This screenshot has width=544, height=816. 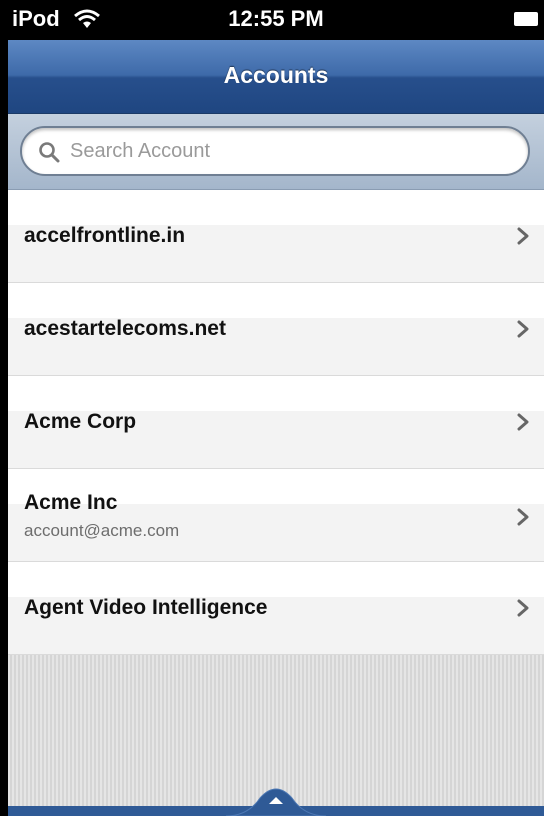 I want to click on account-name: Acme Inc, so click(x=71, y=502).